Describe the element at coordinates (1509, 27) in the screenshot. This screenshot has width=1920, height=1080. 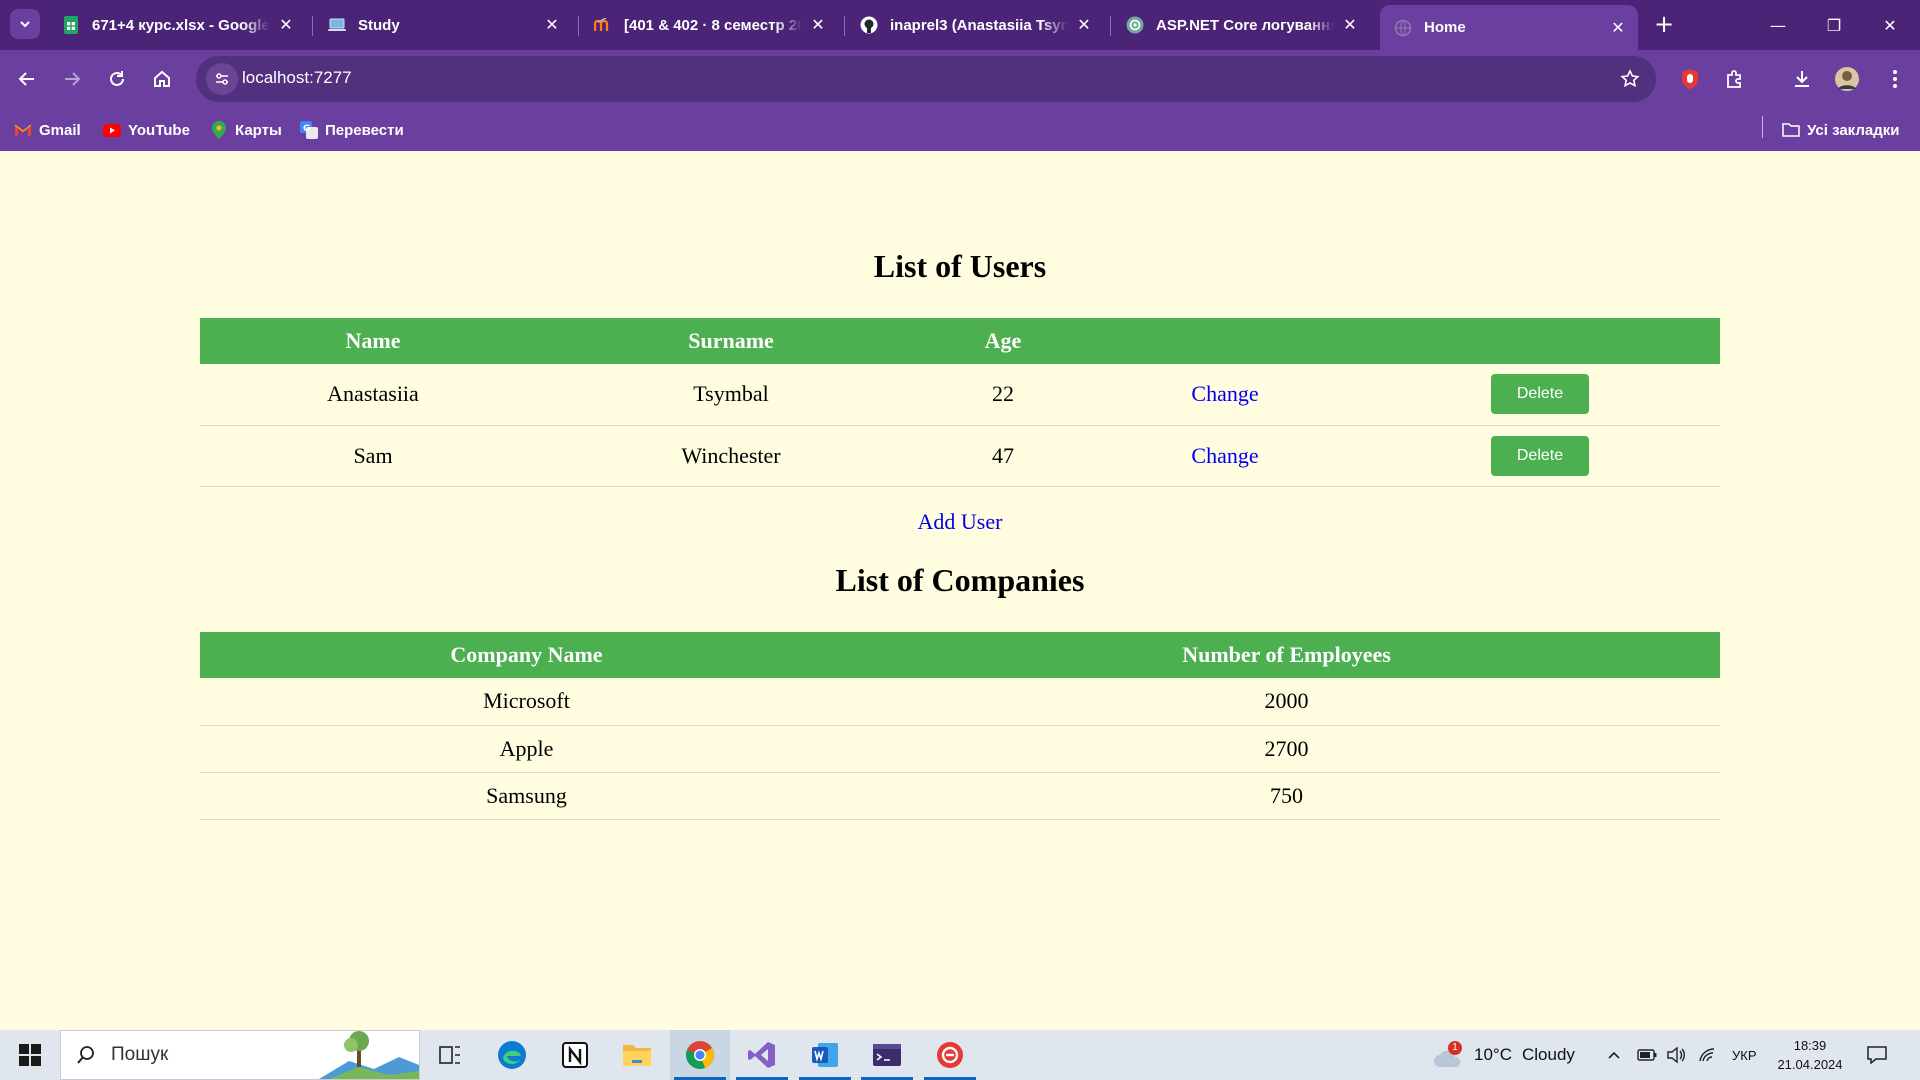
I see `tab-home-active: Home ✕` at that location.